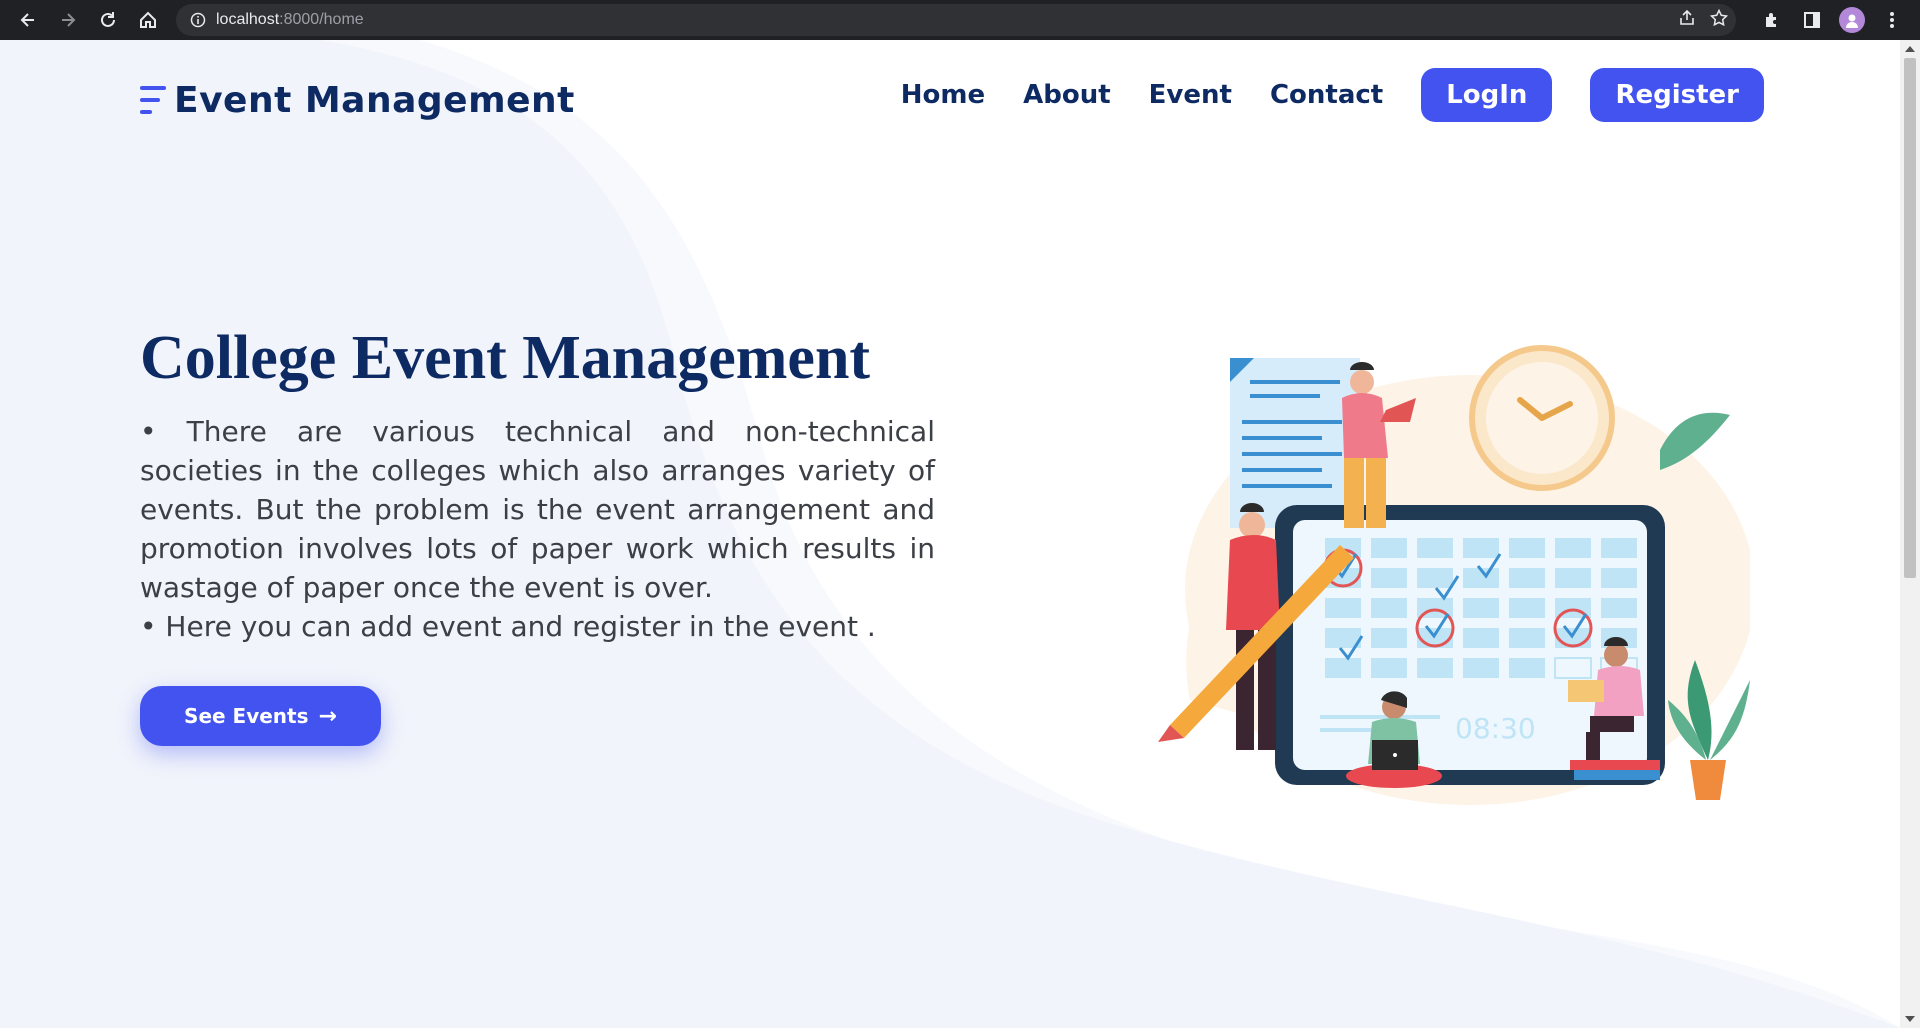 This screenshot has height=1028, width=1920. What do you see at coordinates (1495, 728) in the screenshot?
I see `clock-time-text: 08:30` at bounding box center [1495, 728].